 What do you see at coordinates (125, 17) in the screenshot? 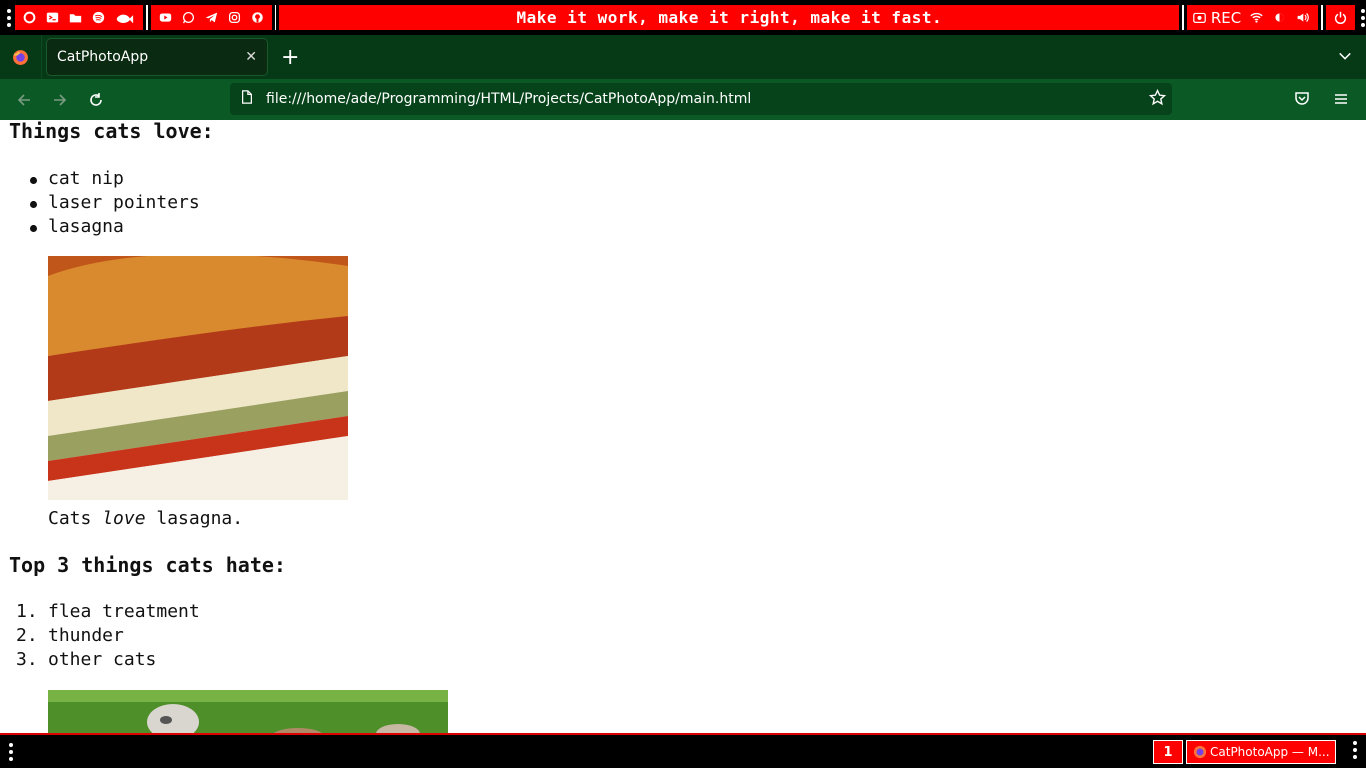
I see `fish-icon` at bounding box center [125, 17].